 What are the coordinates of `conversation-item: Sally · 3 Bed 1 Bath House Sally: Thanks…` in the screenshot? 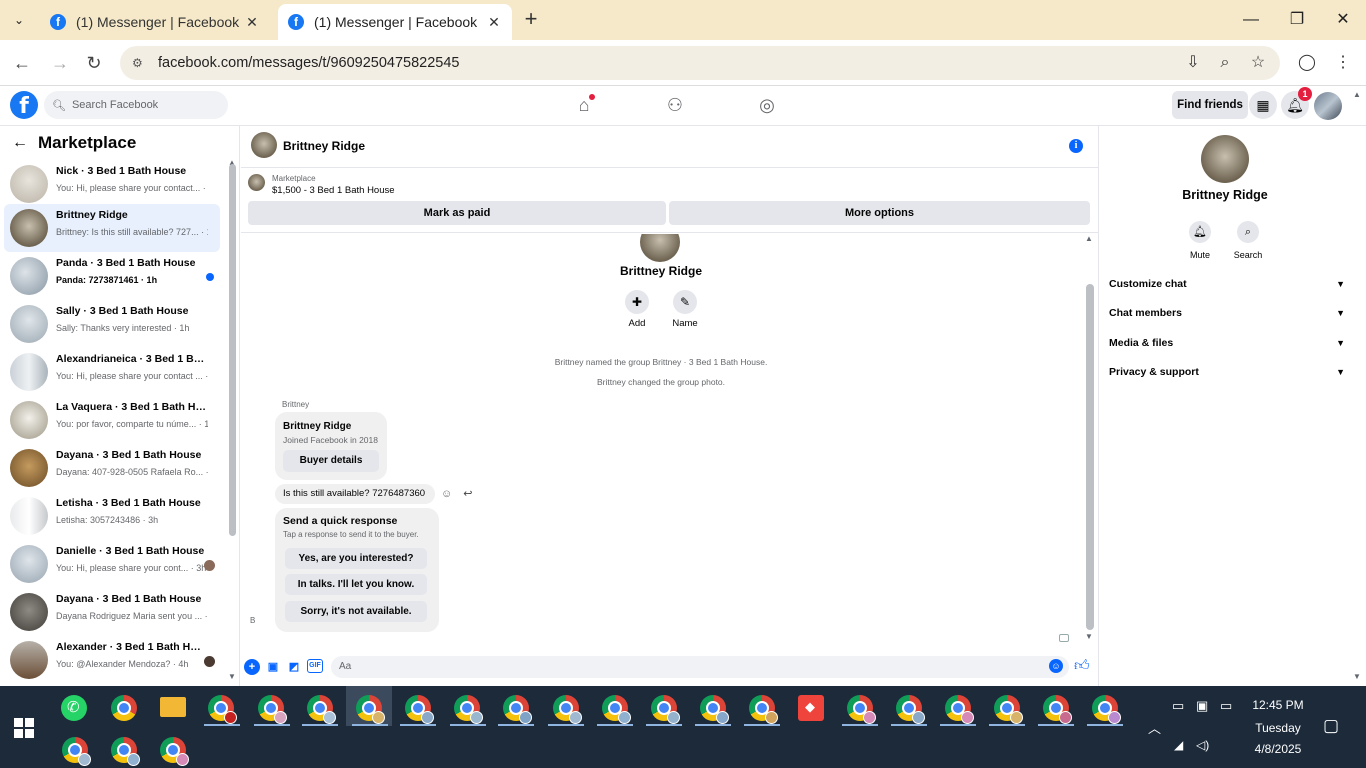 It's located at (112, 324).